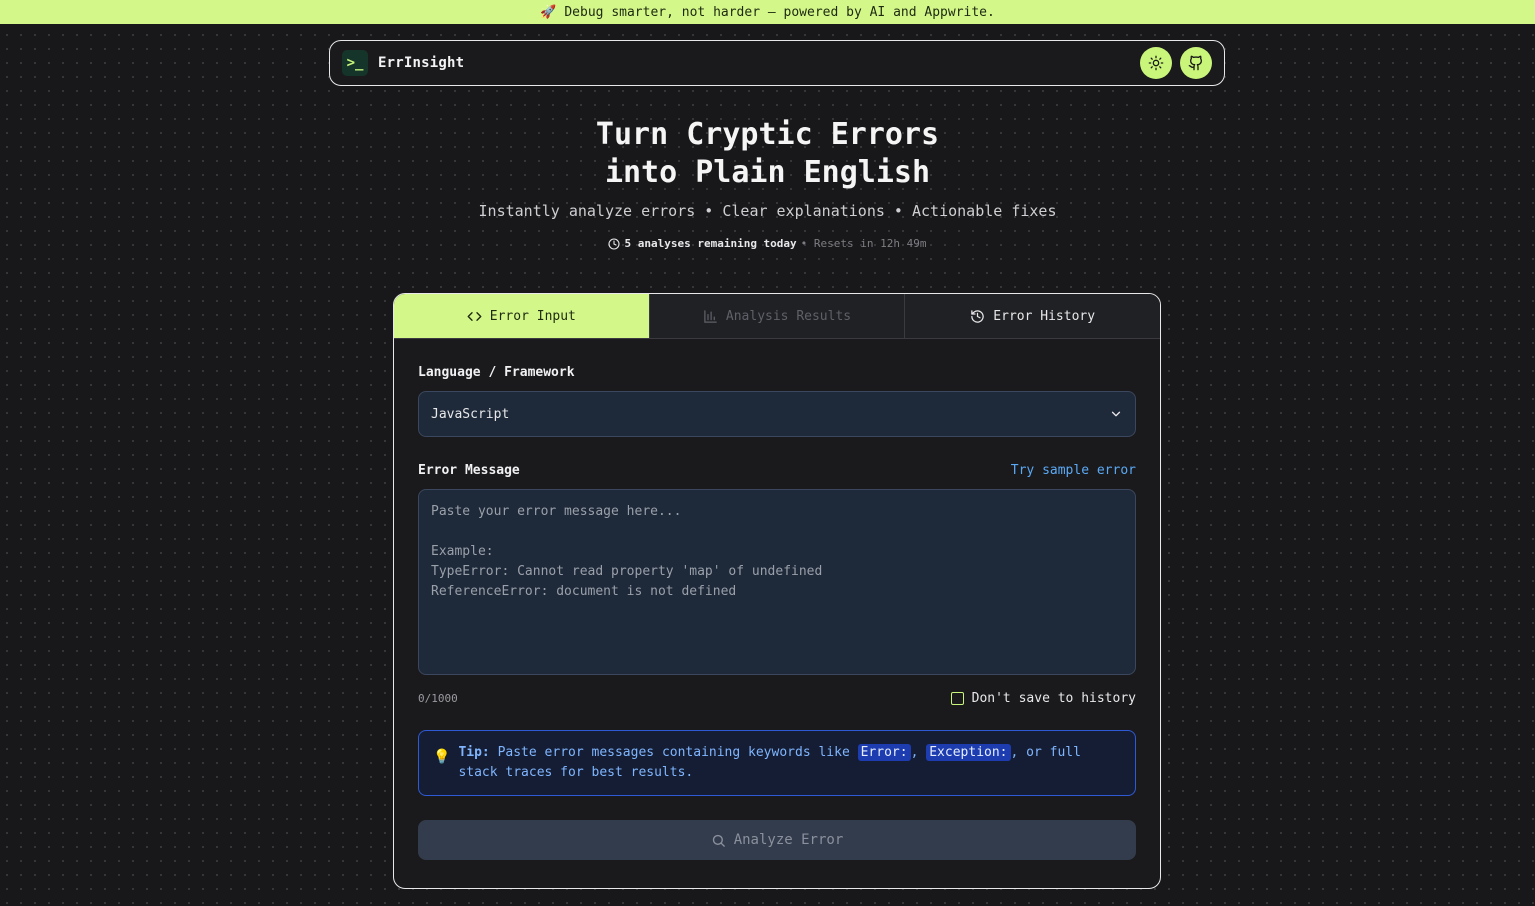  Describe the element at coordinates (968, 752) in the screenshot. I see `tip-keyword-exception: Exception:` at that location.